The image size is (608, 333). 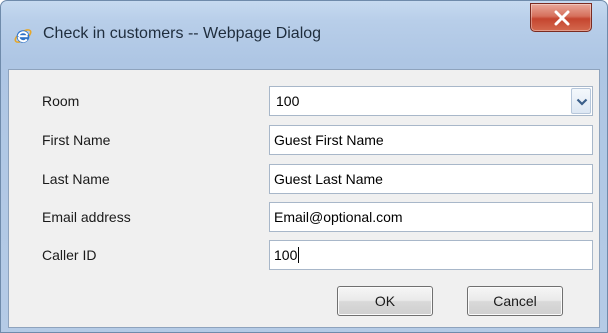 What do you see at coordinates (182, 33) in the screenshot?
I see `window-title: Check in customers -- Webpage Dialog` at bounding box center [182, 33].